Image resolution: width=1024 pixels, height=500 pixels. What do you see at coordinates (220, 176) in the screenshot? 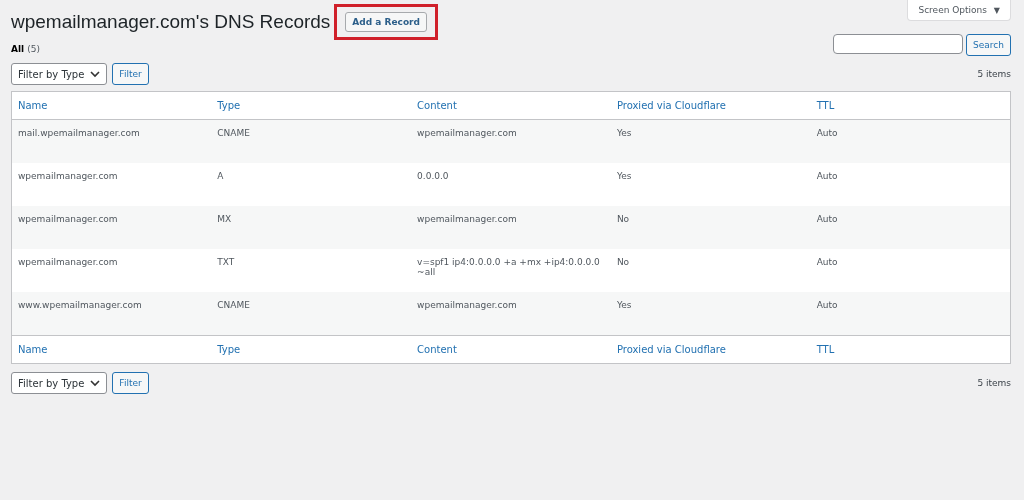
I see `table-cell: A` at bounding box center [220, 176].